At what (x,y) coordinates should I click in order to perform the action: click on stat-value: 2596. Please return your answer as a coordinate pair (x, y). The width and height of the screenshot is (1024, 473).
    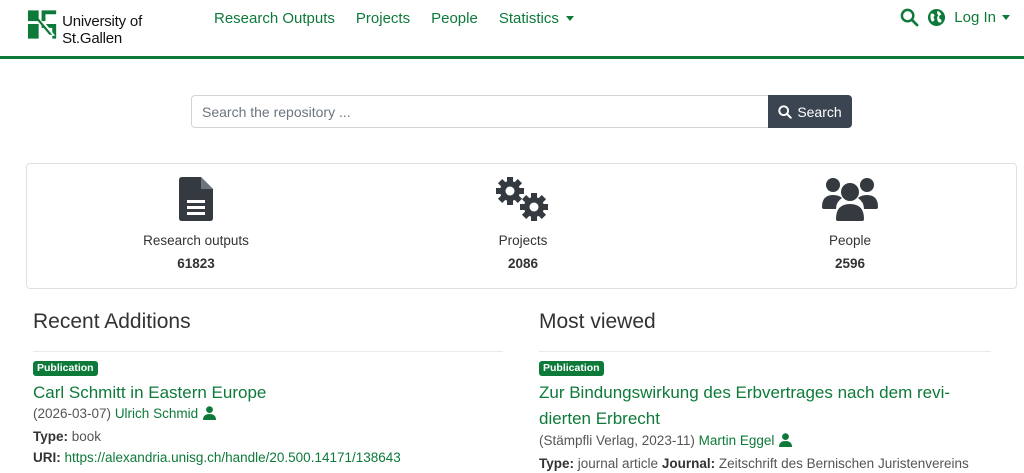
    Looking at the image, I should click on (850, 263).